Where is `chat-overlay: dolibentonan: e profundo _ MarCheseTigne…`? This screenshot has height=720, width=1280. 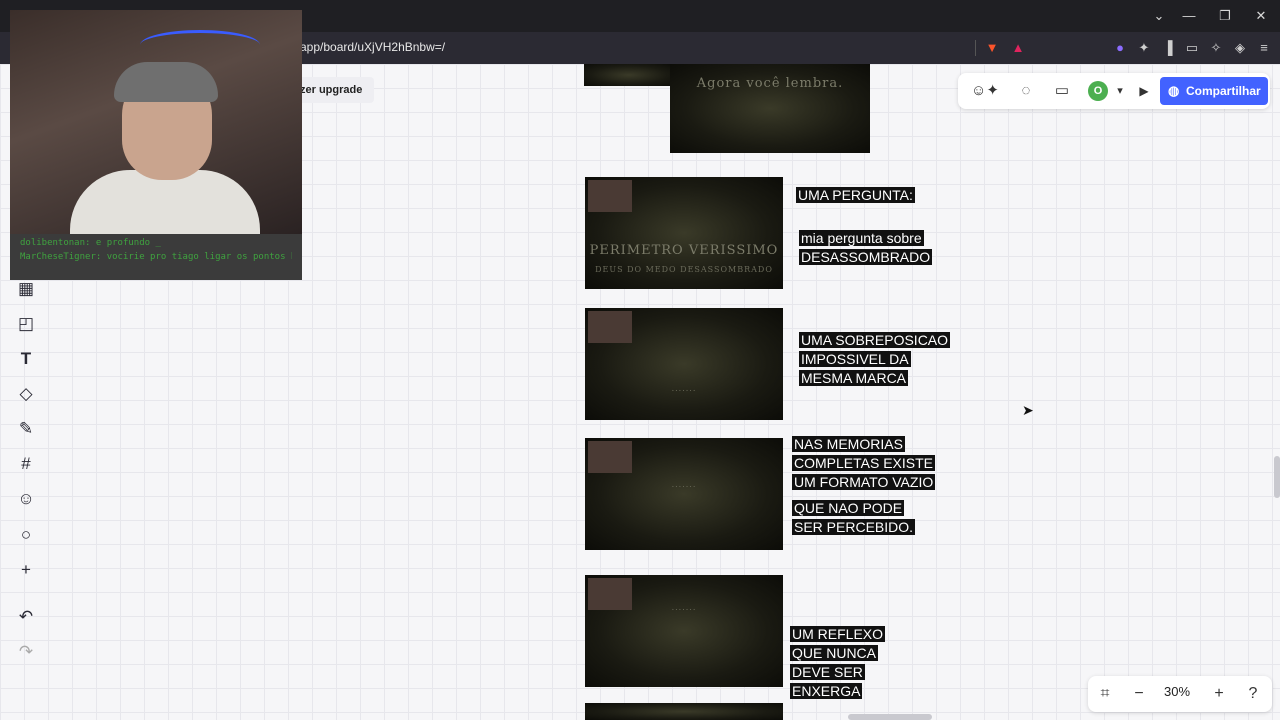
chat-overlay: dolibentonan: e profundo _ MarCheseTigne… is located at coordinates (156, 257).